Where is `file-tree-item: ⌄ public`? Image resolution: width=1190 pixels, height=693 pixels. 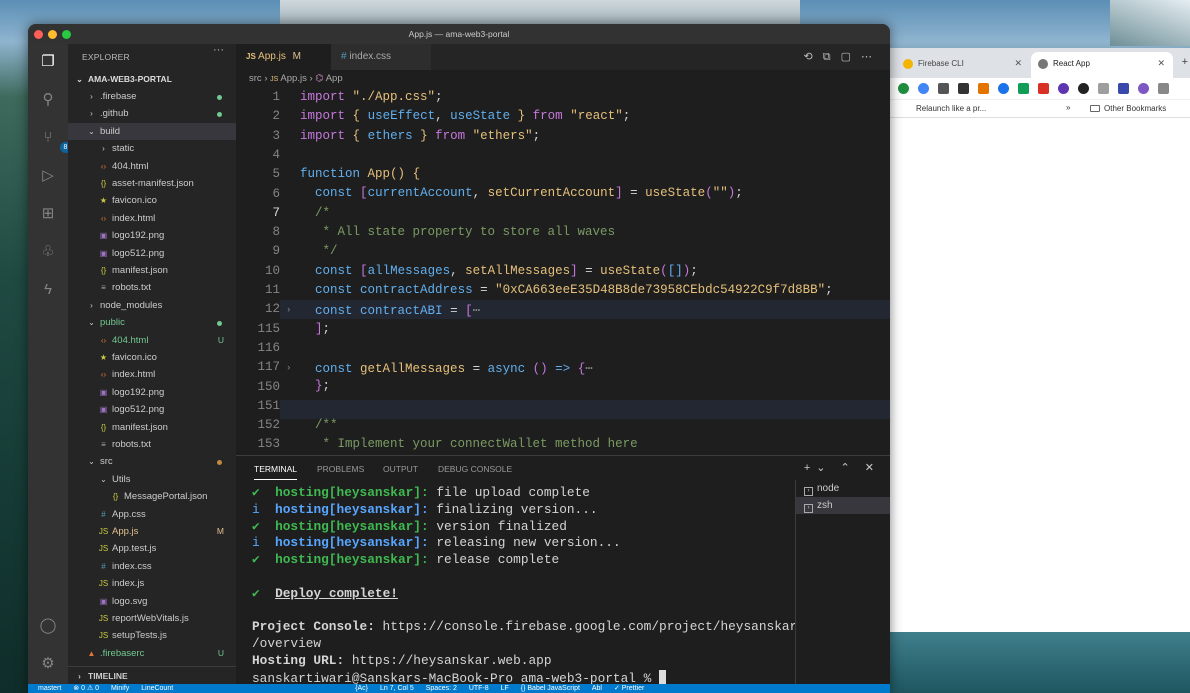 file-tree-item: ⌄ public is located at coordinates (152, 323).